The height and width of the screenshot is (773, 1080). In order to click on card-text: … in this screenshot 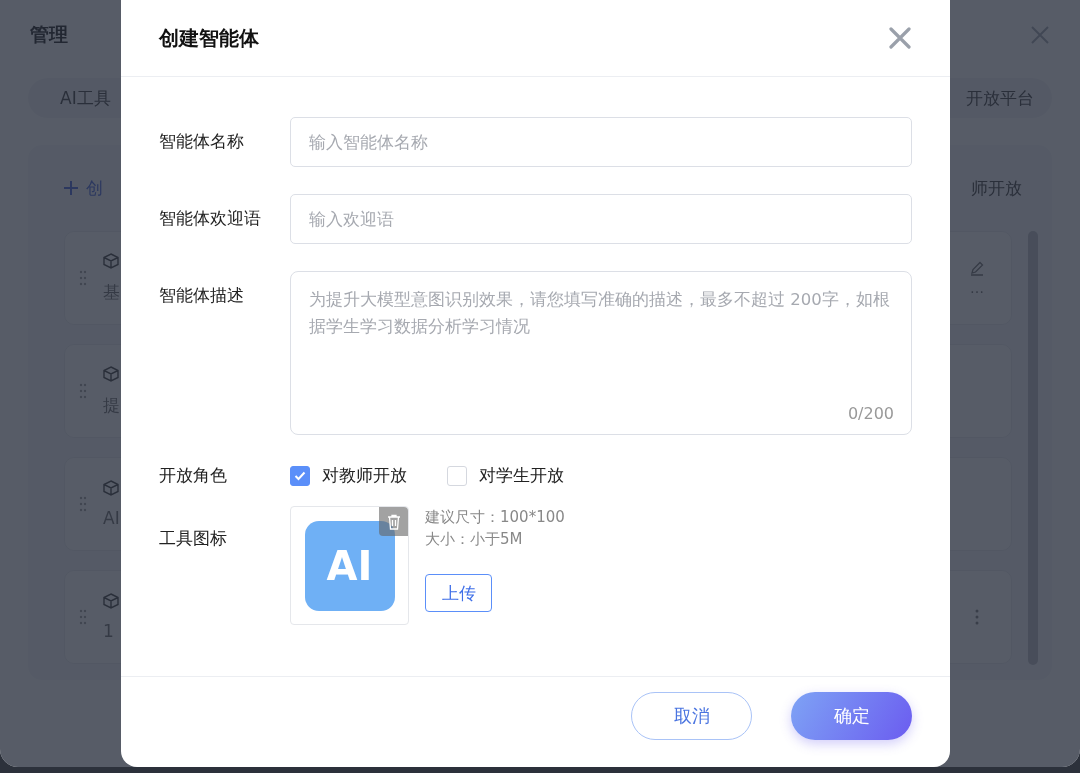, I will do `click(977, 288)`.